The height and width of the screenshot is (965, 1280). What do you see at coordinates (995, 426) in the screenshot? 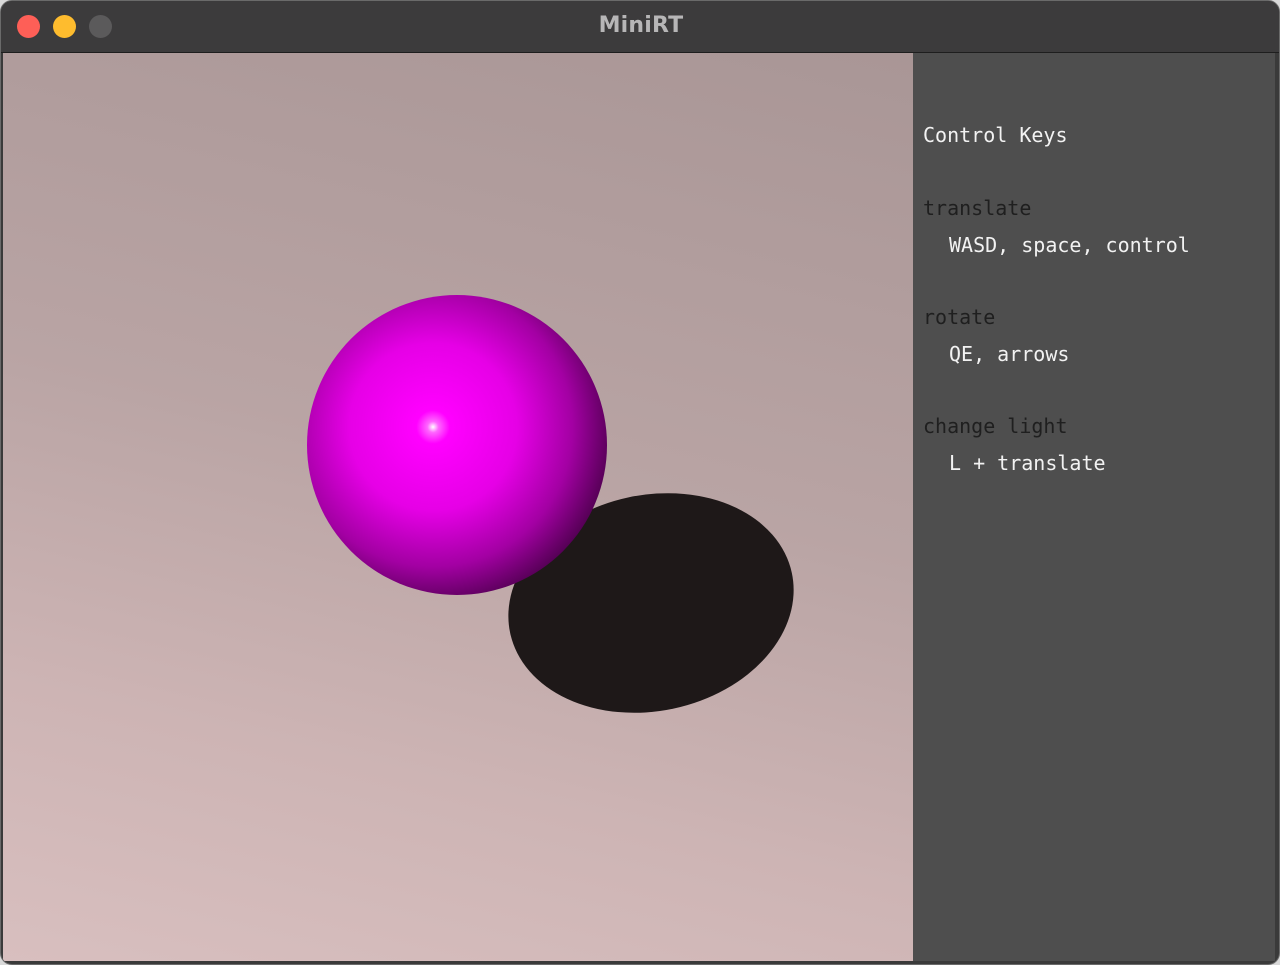
I see `section-light-label: change light` at bounding box center [995, 426].